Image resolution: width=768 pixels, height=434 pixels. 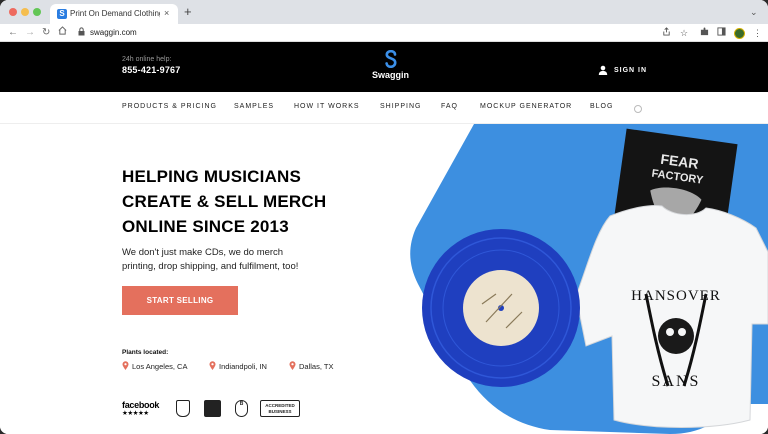 I want to click on sign-in-link: SIGN IN, so click(x=630, y=70).